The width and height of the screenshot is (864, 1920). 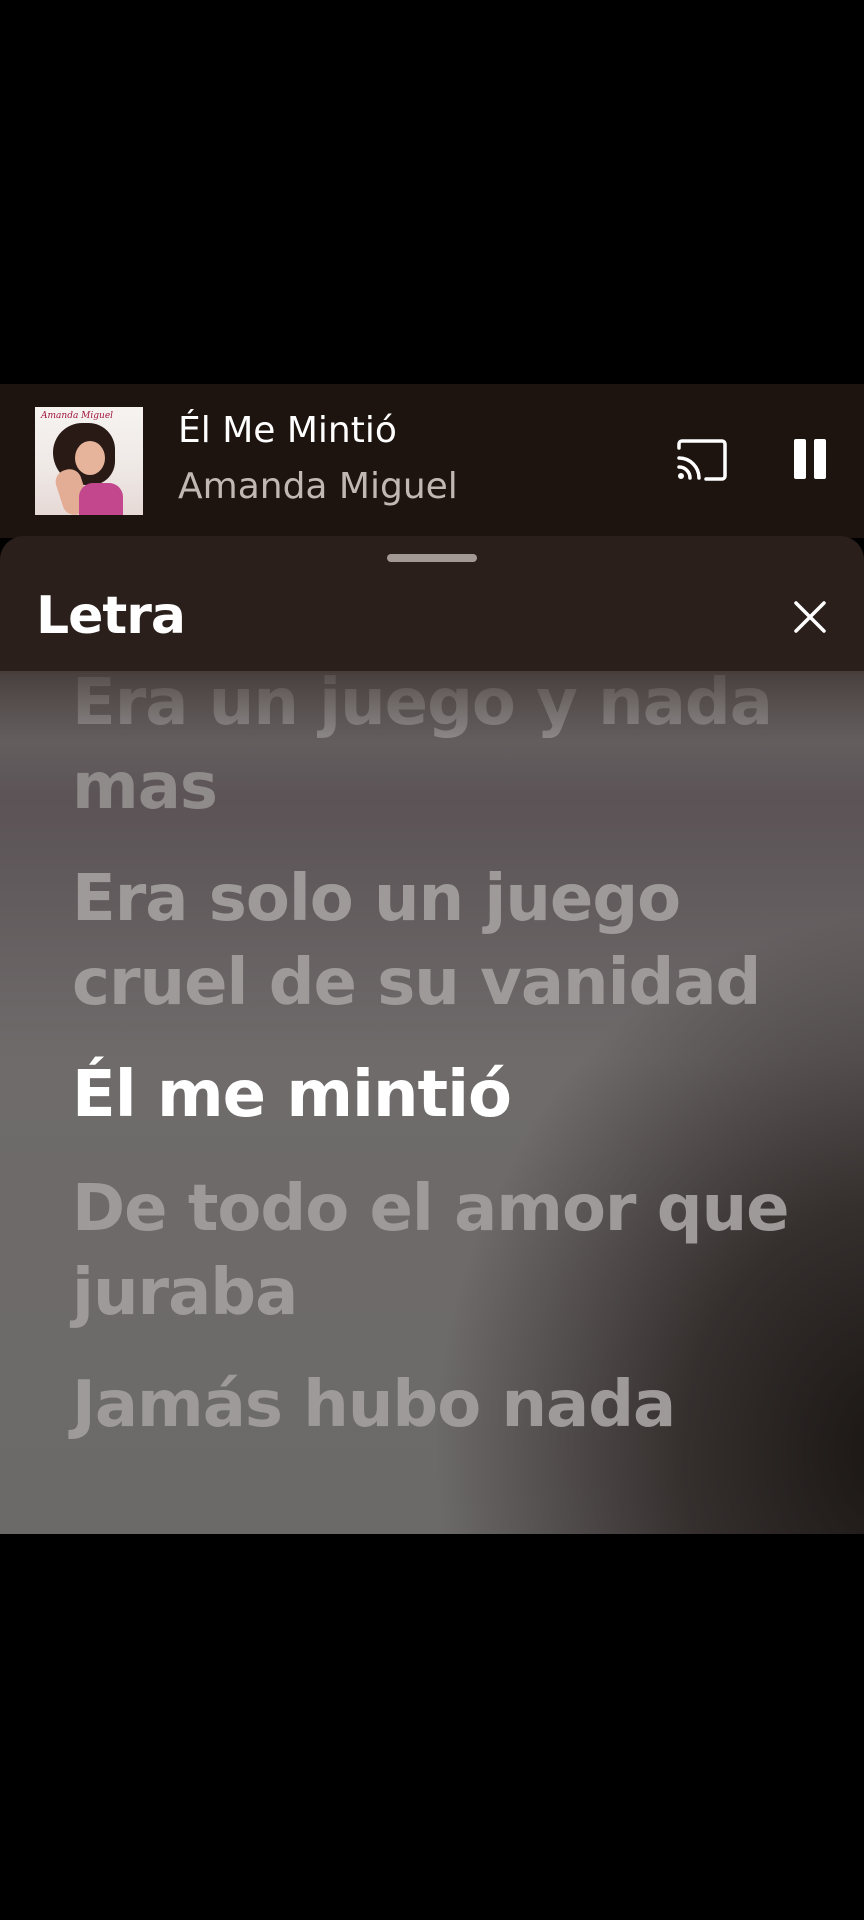 I want to click on pause-button, so click(x=811, y=460).